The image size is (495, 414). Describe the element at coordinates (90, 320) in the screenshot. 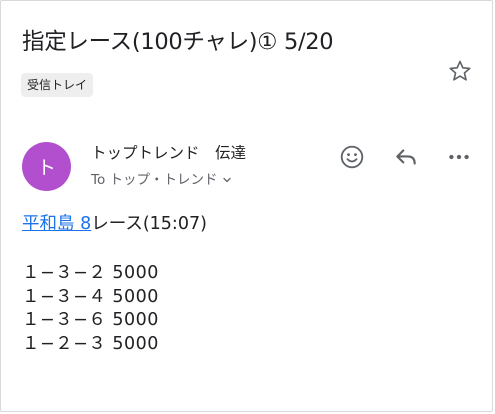

I see `bet-line: １−３−６ 5000` at that location.